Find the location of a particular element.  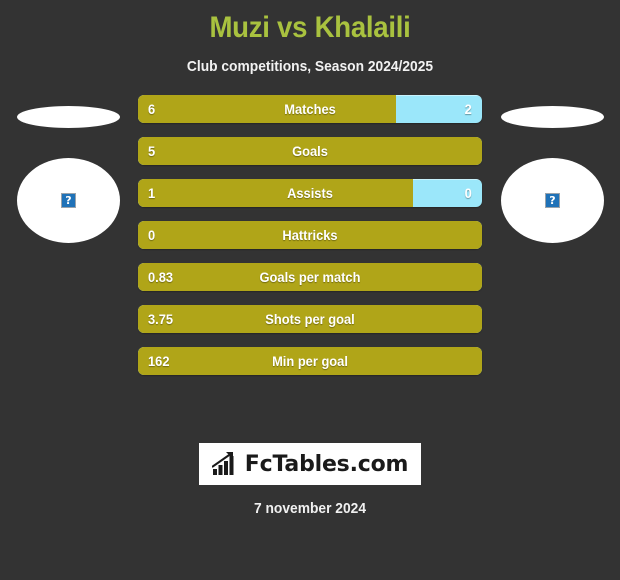

stat-label: Matches is located at coordinates (310, 109).